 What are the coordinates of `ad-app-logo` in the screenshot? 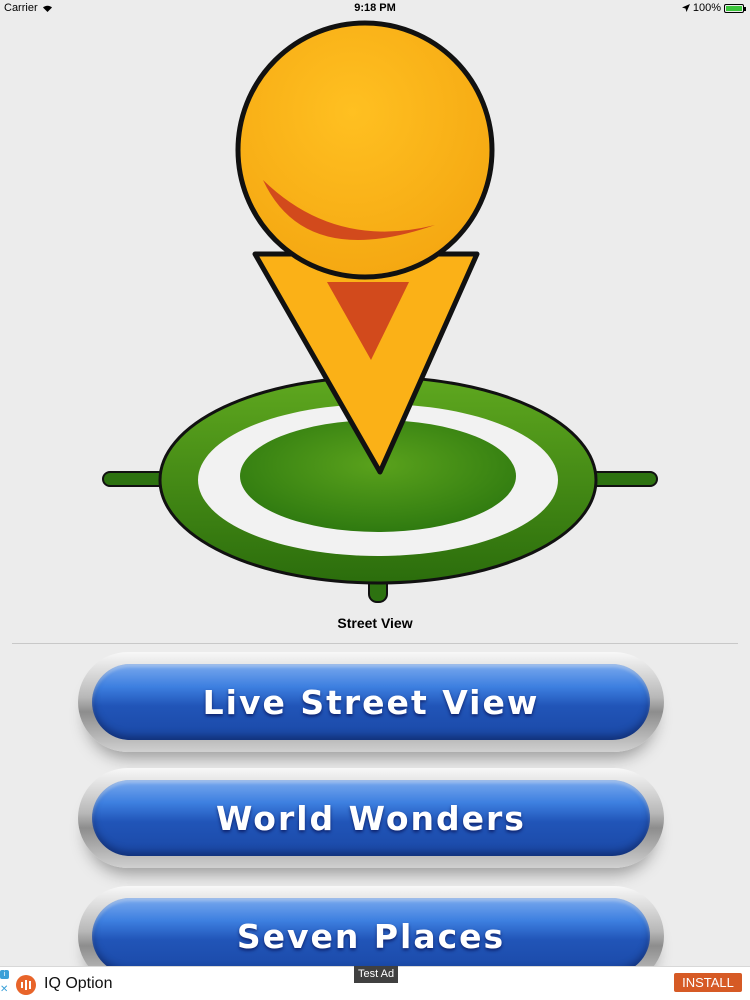 It's located at (26, 985).